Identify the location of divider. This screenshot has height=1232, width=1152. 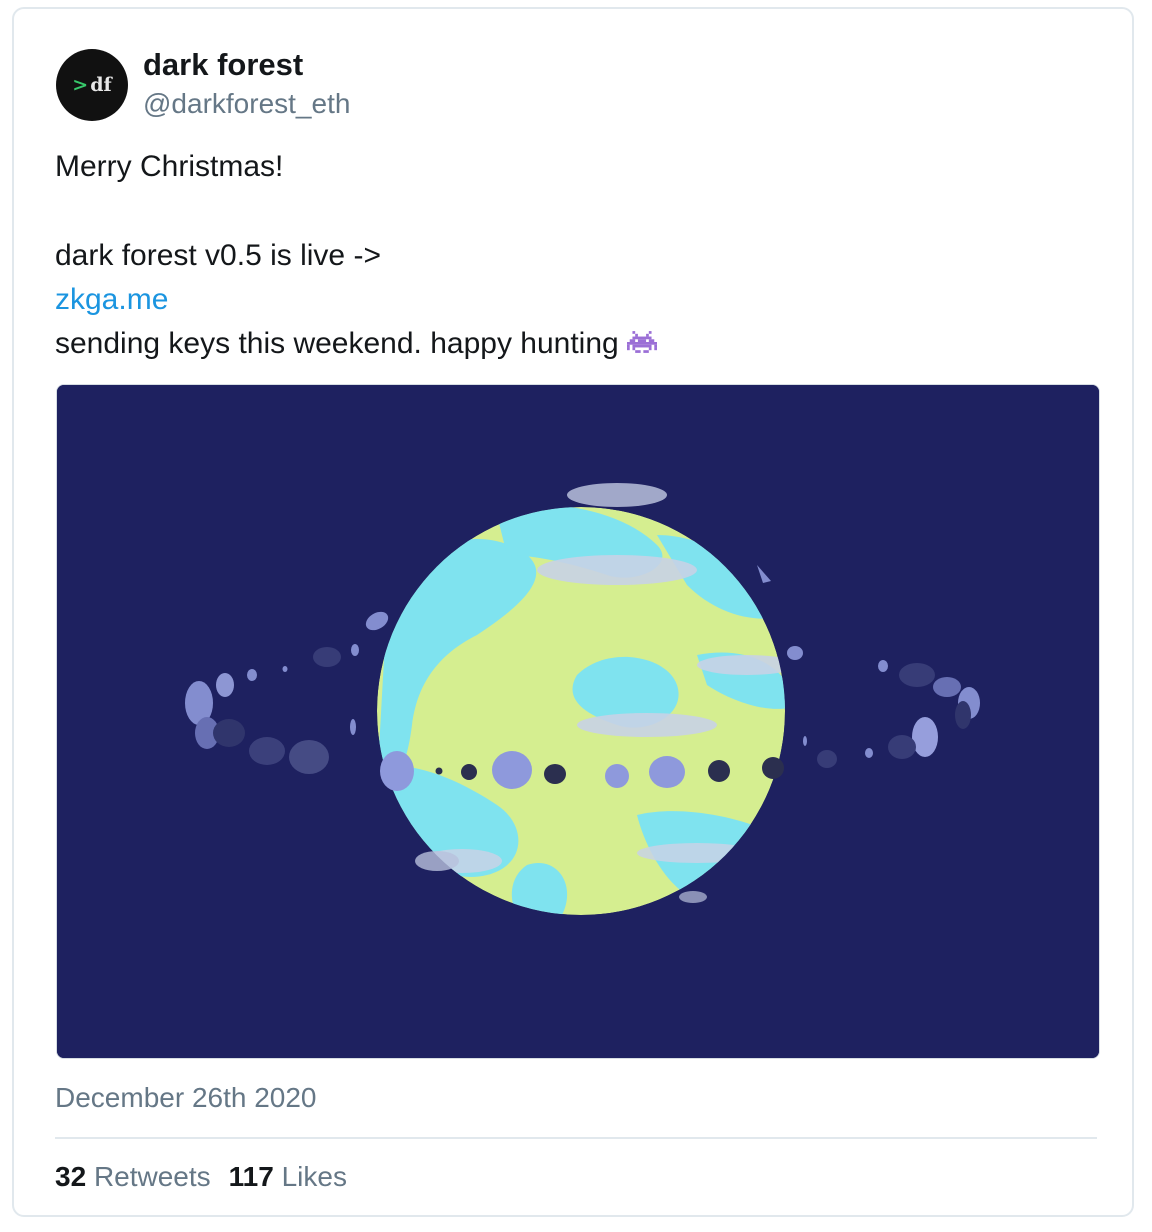
(576, 1138).